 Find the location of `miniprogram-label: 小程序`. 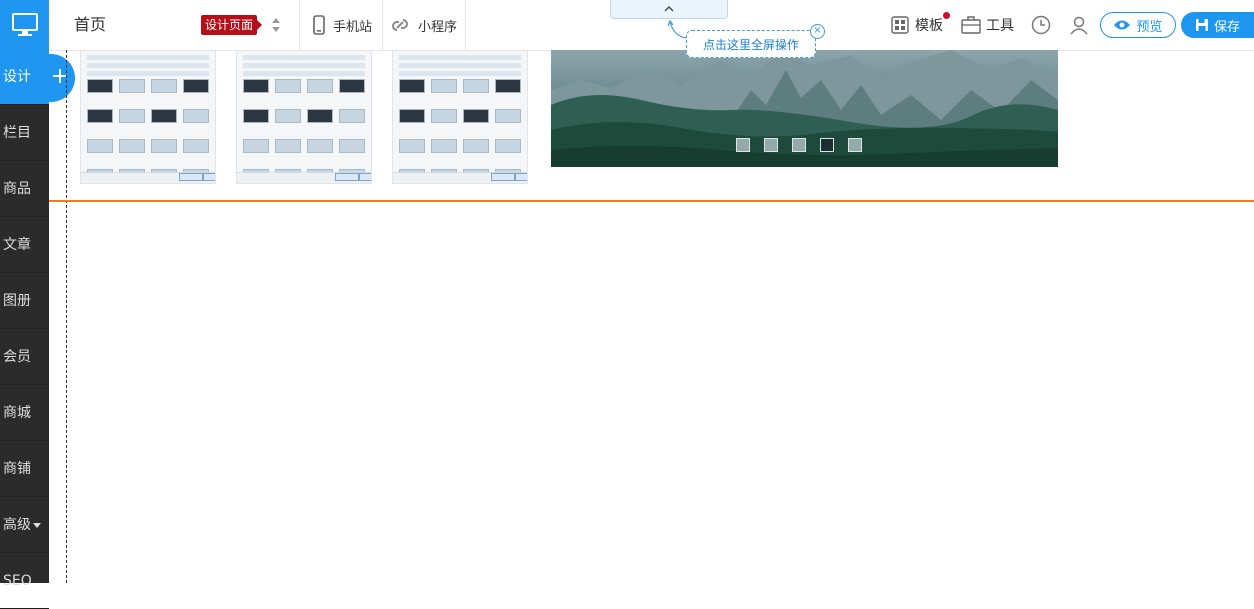

miniprogram-label: 小程序 is located at coordinates (438, 27).